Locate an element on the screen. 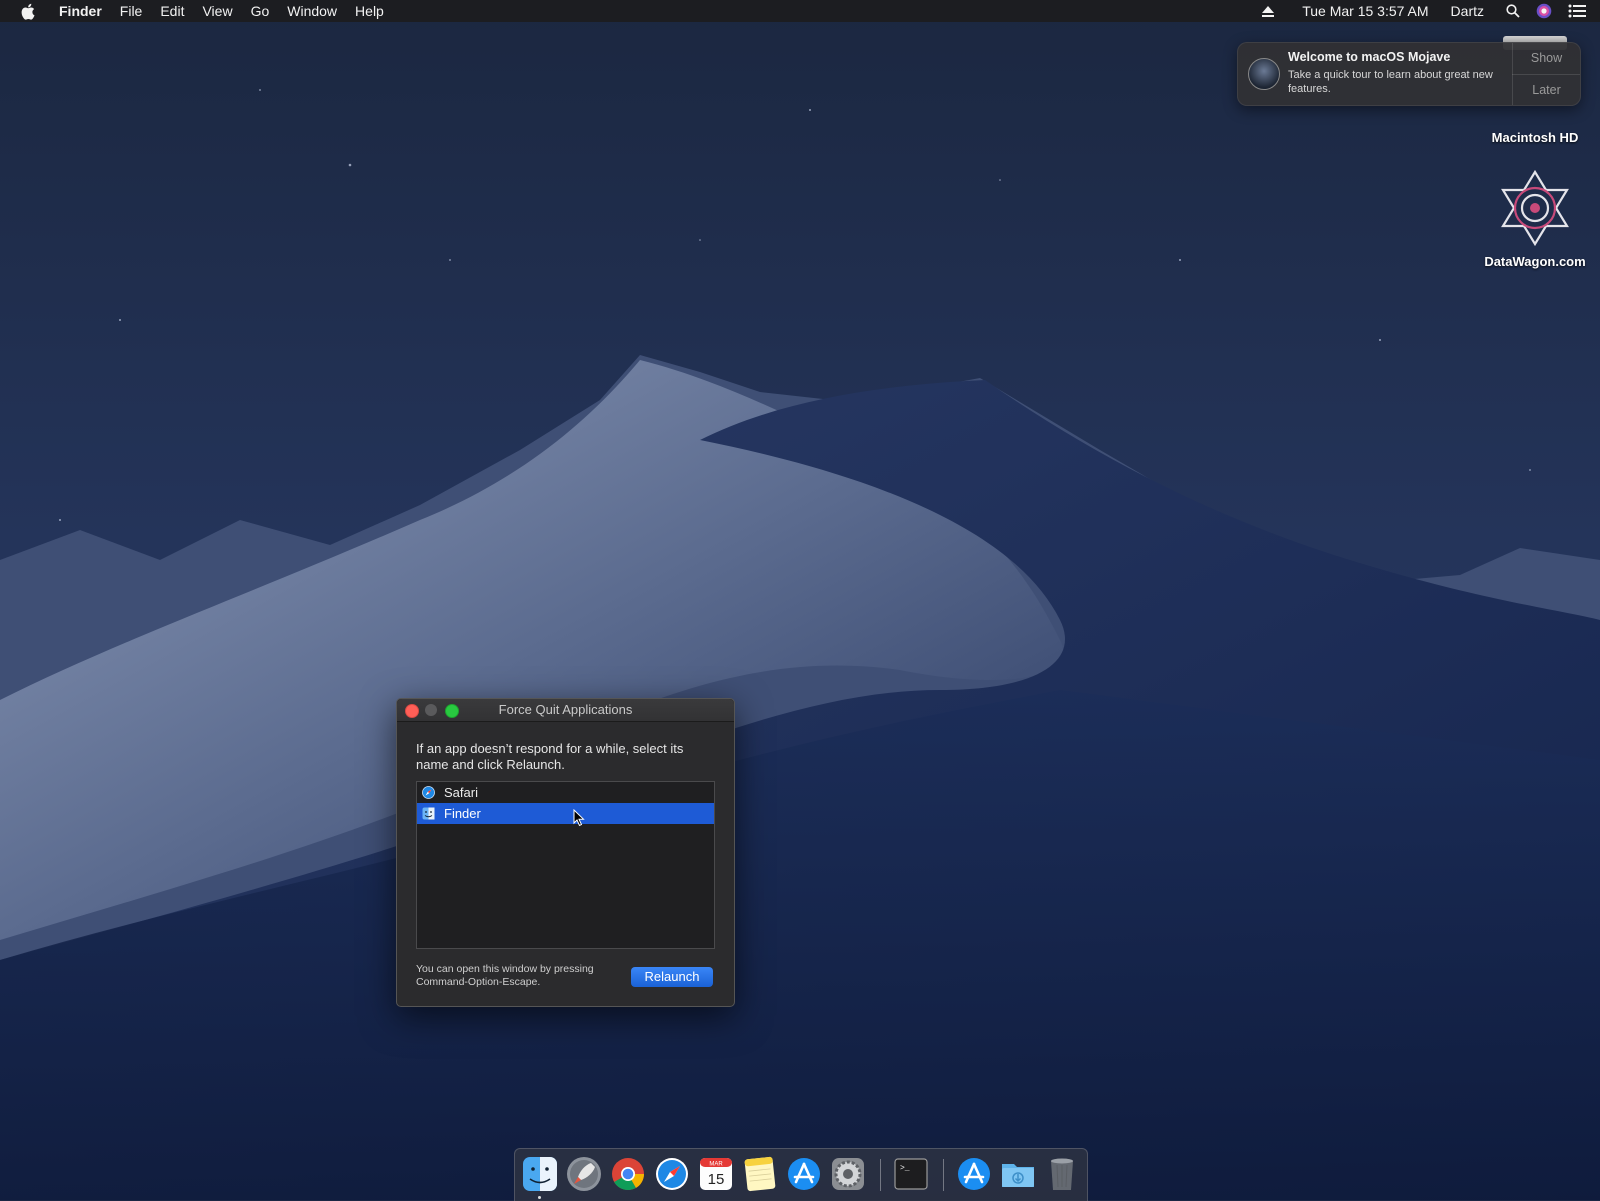  menu-window: Window is located at coordinates (312, 11).